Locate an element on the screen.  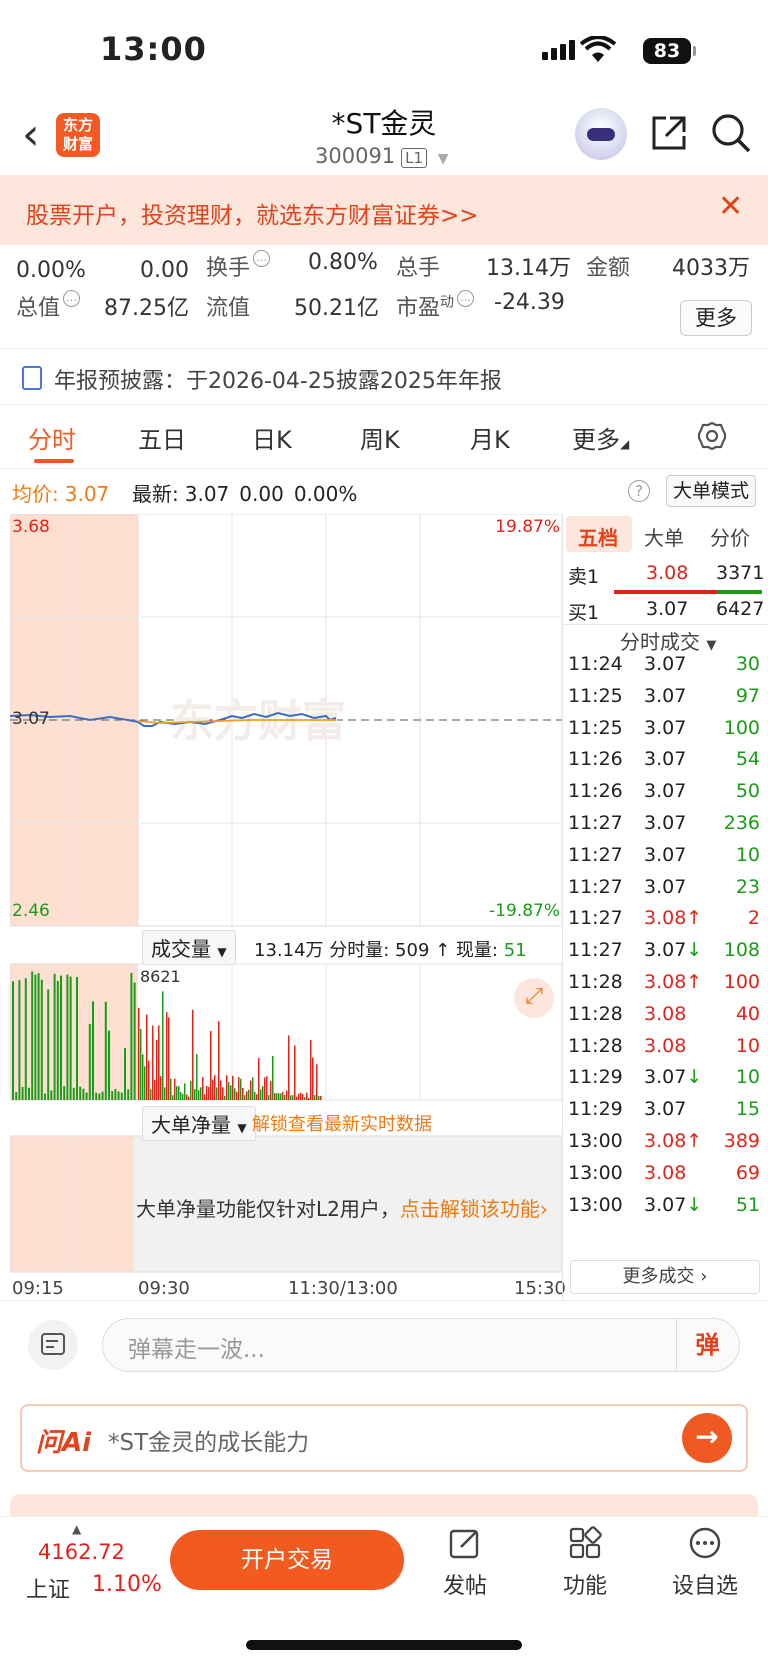
netflow-selector: 大单净量 ▼ is located at coordinates (199, 1123).